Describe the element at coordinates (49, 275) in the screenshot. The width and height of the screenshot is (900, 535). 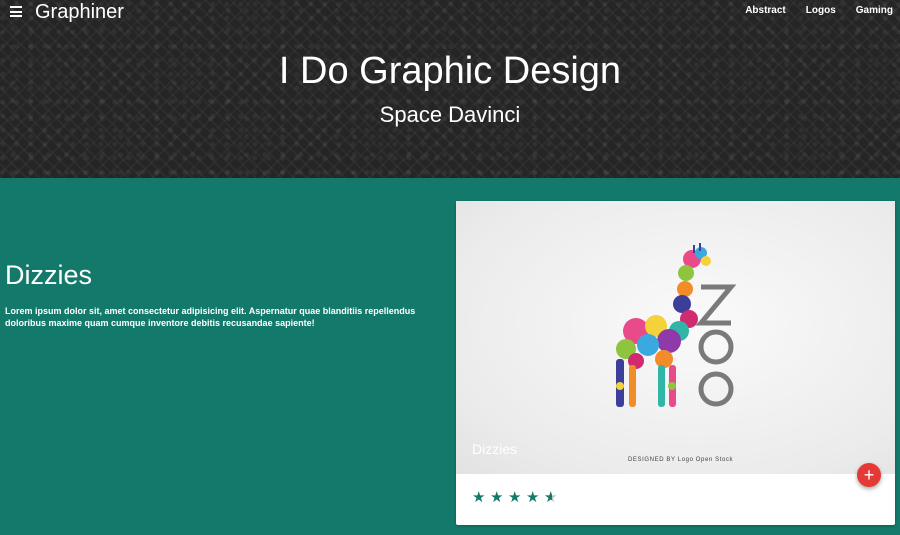
I see `section-title: Dizzies` at that location.